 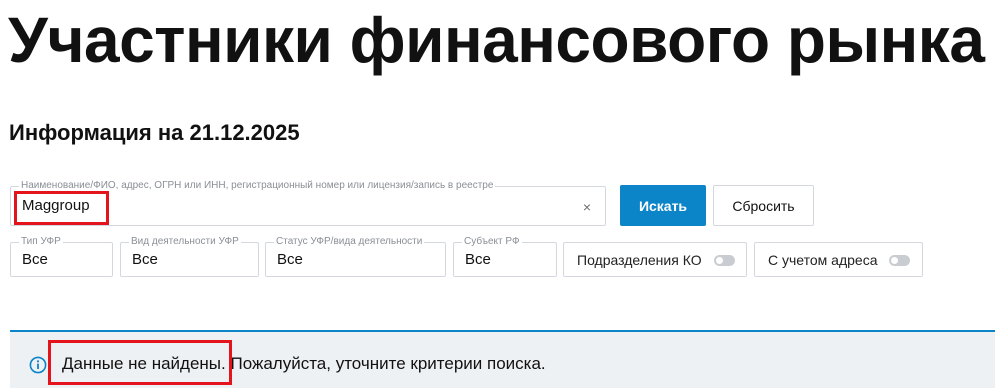 What do you see at coordinates (492, 242) in the screenshot?
I see `filter-label: Субъект РФ` at bounding box center [492, 242].